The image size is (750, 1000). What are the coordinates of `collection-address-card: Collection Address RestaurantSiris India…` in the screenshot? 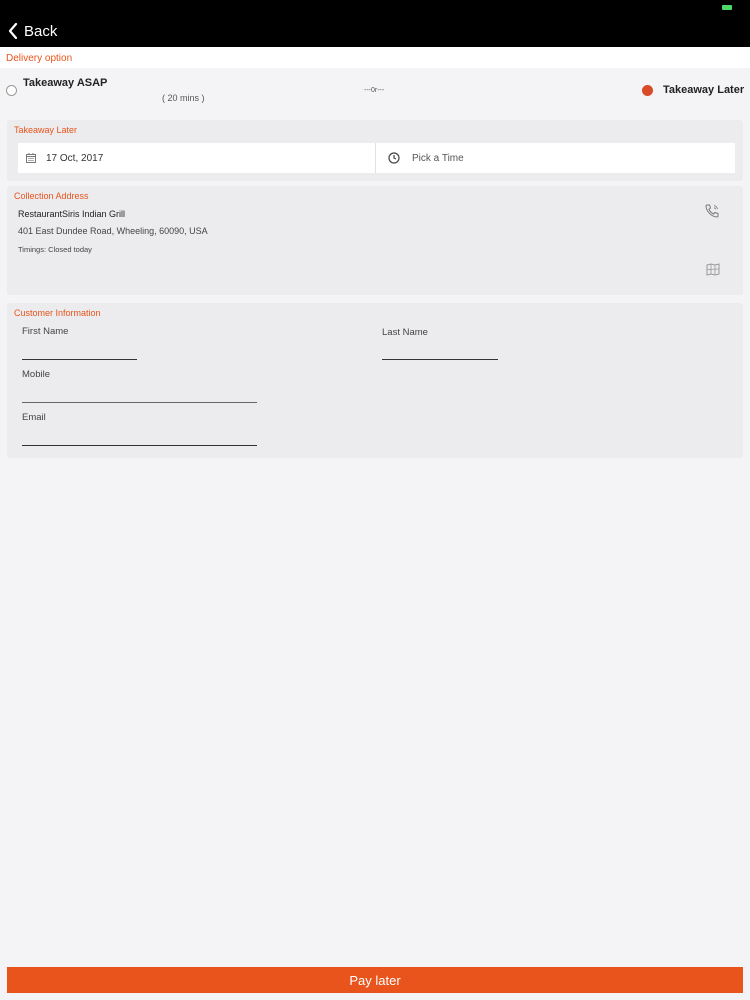 It's located at (375, 240).